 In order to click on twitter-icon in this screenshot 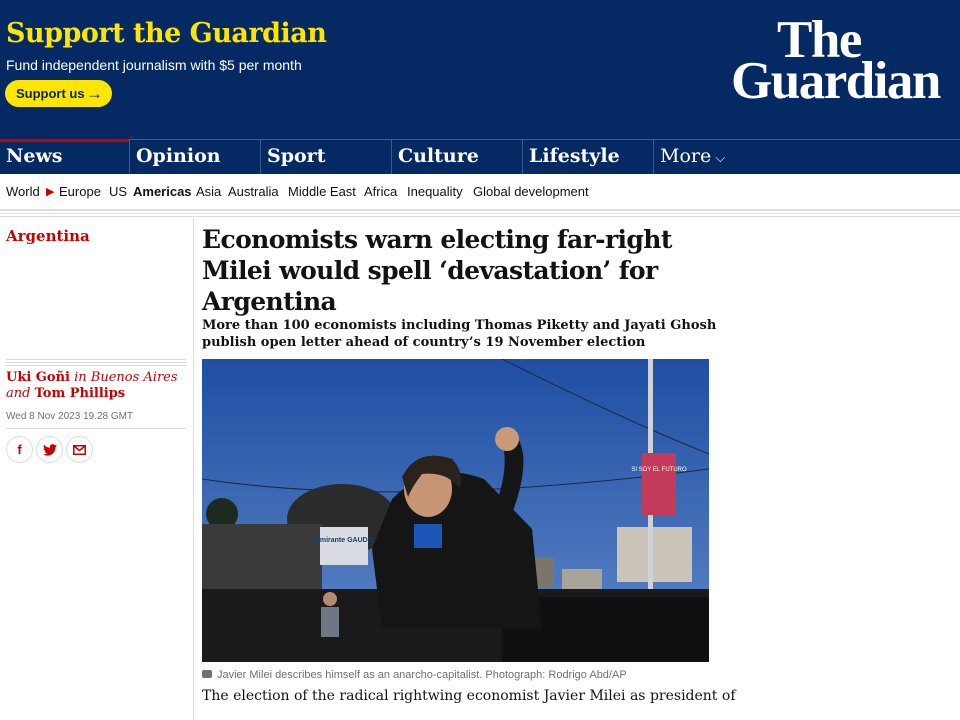, I will do `click(49, 450)`.